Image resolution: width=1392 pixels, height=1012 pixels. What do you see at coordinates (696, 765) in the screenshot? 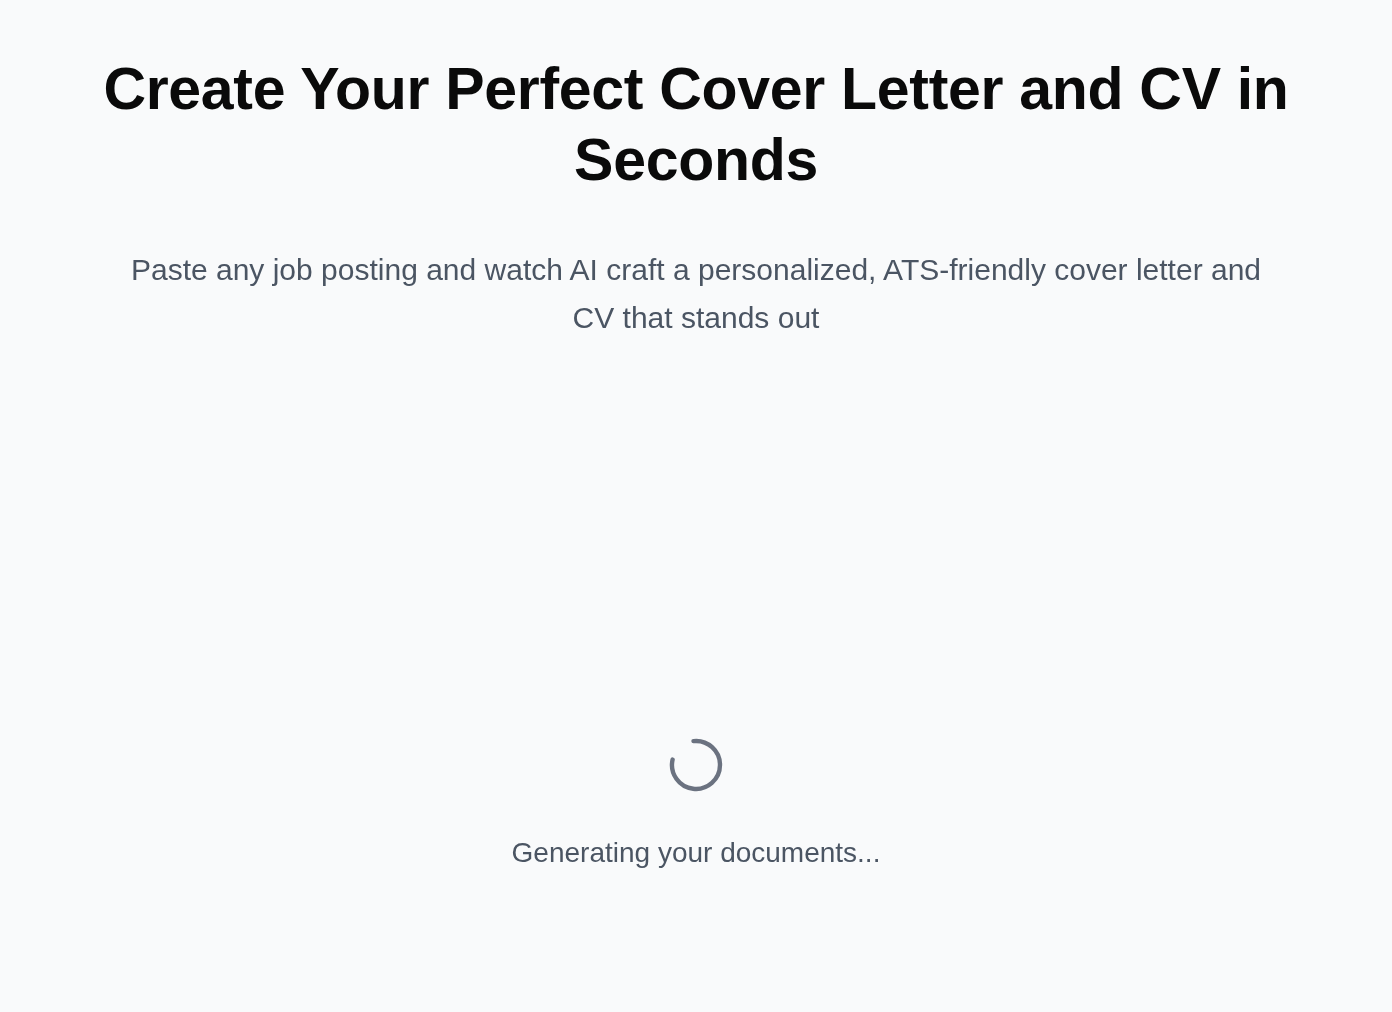
I see `loading-spinner-icon` at bounding box center [696, 765].